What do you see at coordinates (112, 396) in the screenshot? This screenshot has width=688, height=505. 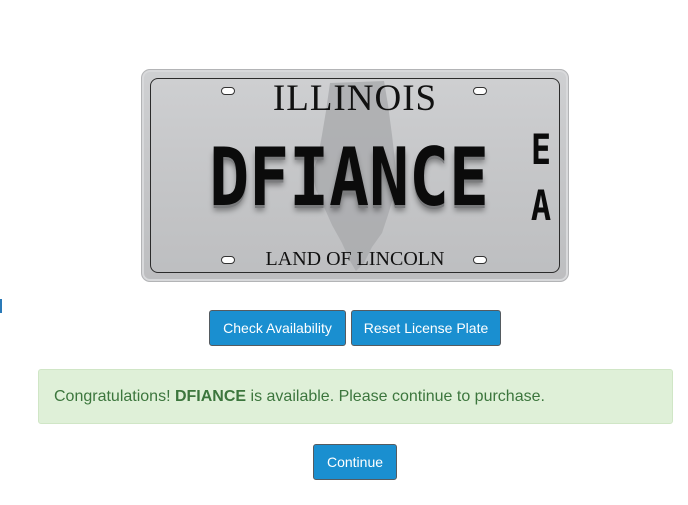 I see `alert-prefix: Congratulations!` at bounding box center [112, 396].